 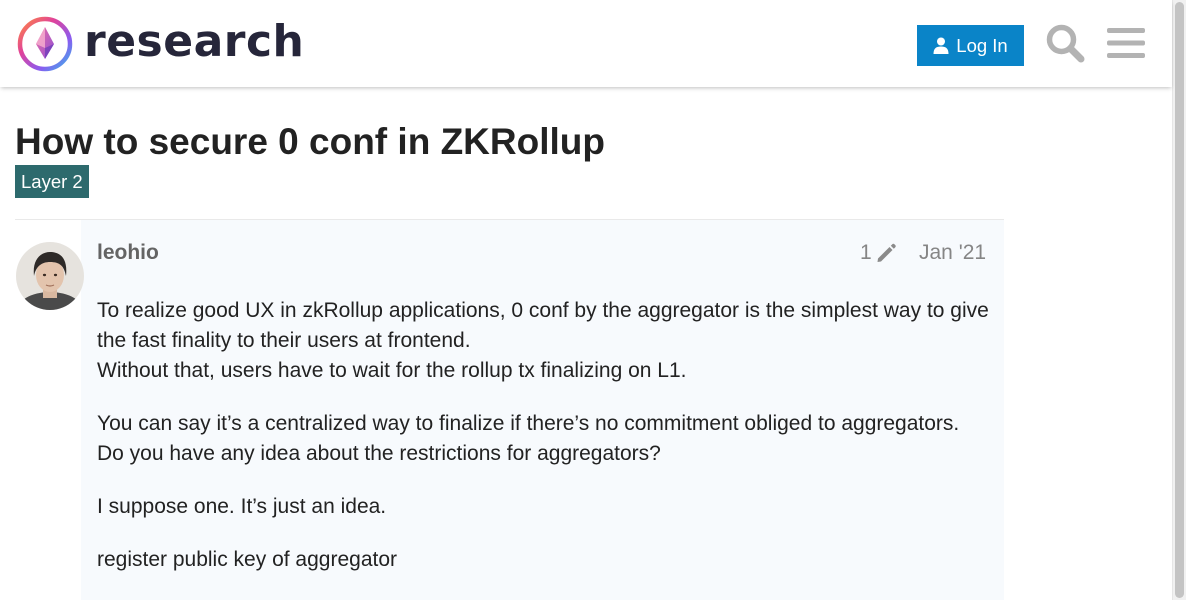 I want to click on avatar, so click(x=50, y=276).